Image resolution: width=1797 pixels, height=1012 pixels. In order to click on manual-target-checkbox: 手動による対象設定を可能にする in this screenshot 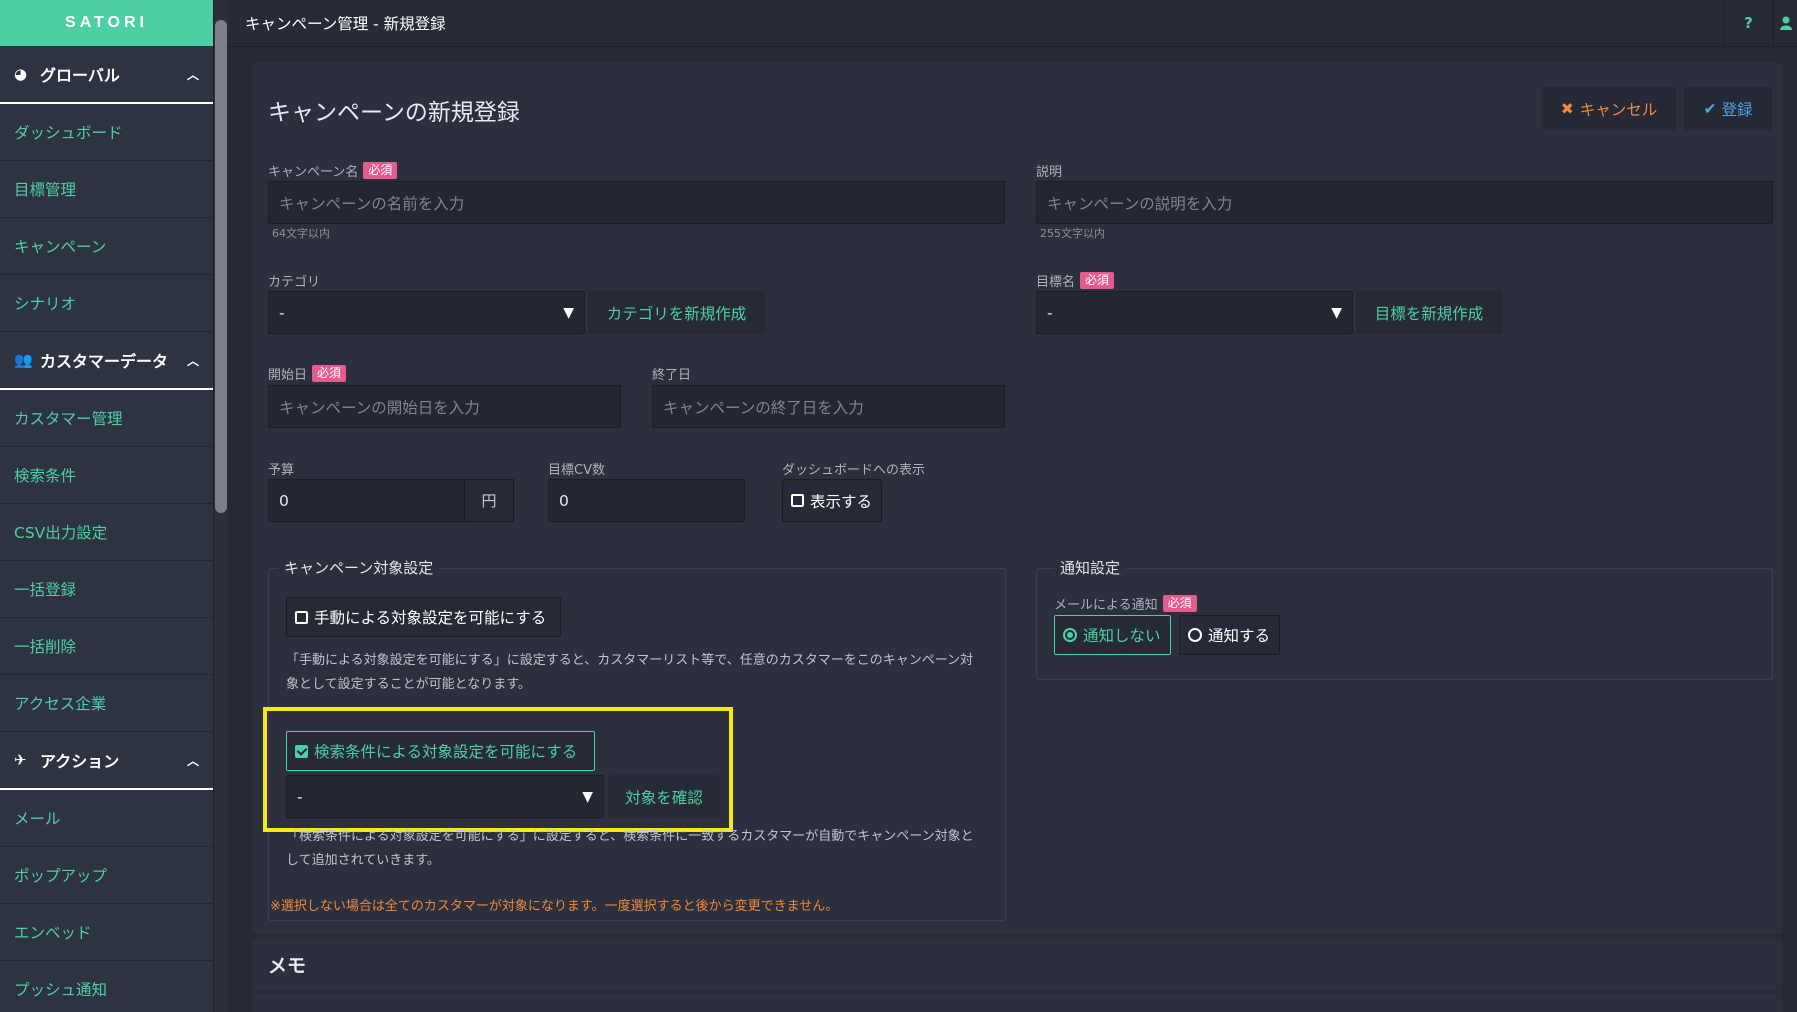, I will do `click(423, 617)`.